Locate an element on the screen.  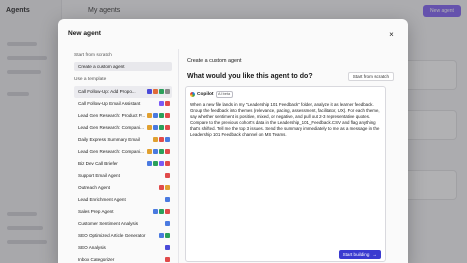
template-section-label: Use a template is located at coordinates (90, 79).